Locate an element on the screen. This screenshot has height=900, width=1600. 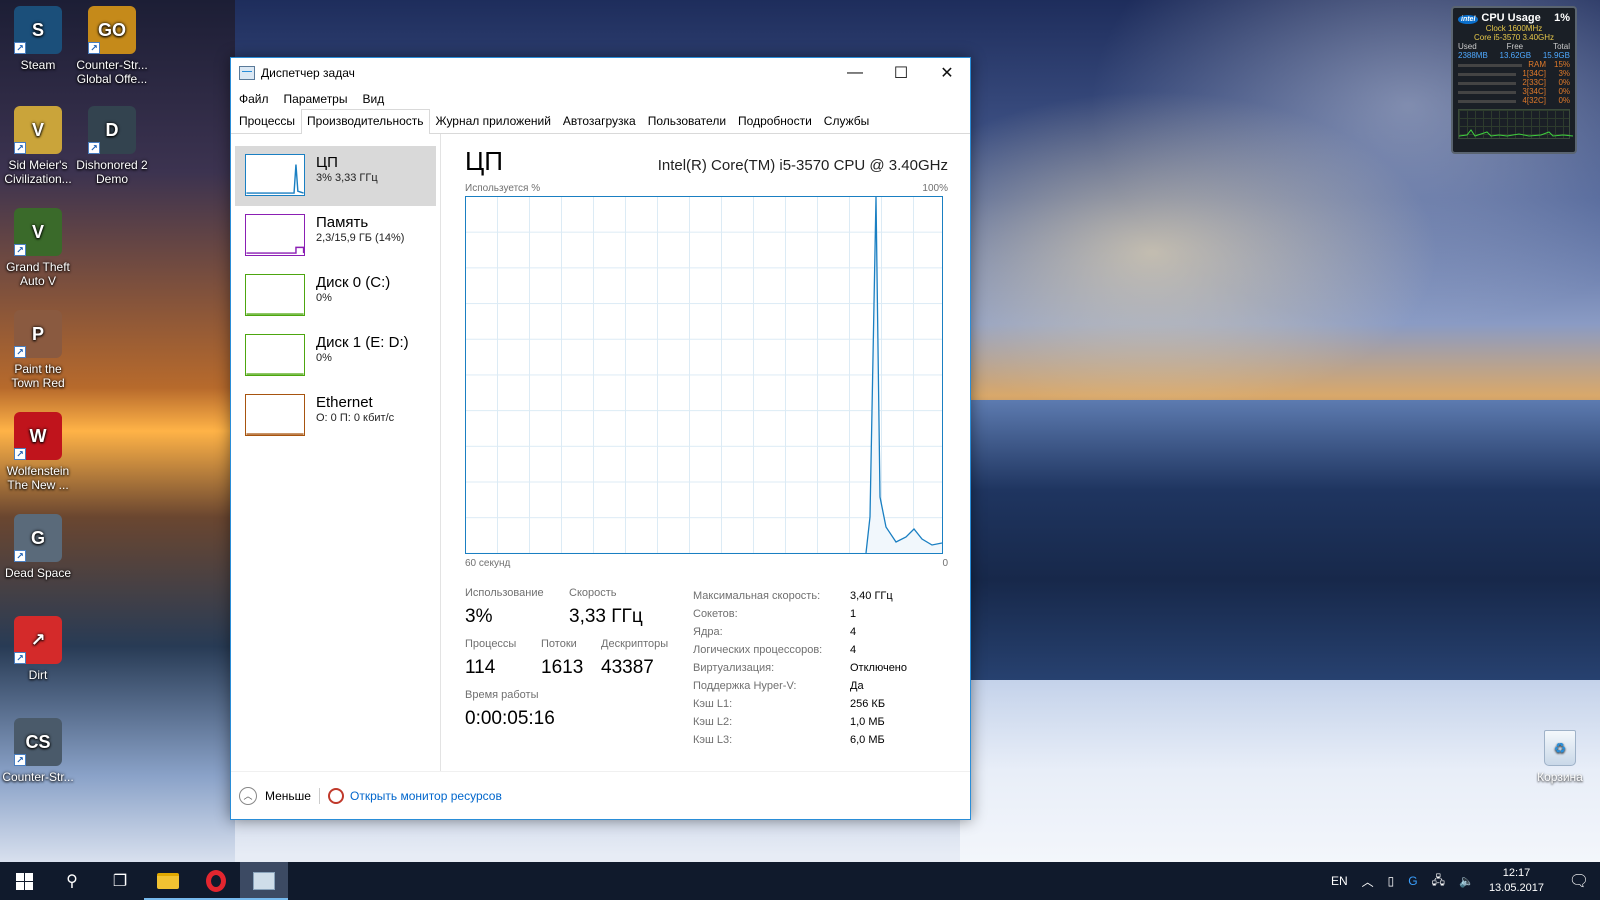
menu-bar: Файл Параметры Вид is located at coordinates (600, 99).